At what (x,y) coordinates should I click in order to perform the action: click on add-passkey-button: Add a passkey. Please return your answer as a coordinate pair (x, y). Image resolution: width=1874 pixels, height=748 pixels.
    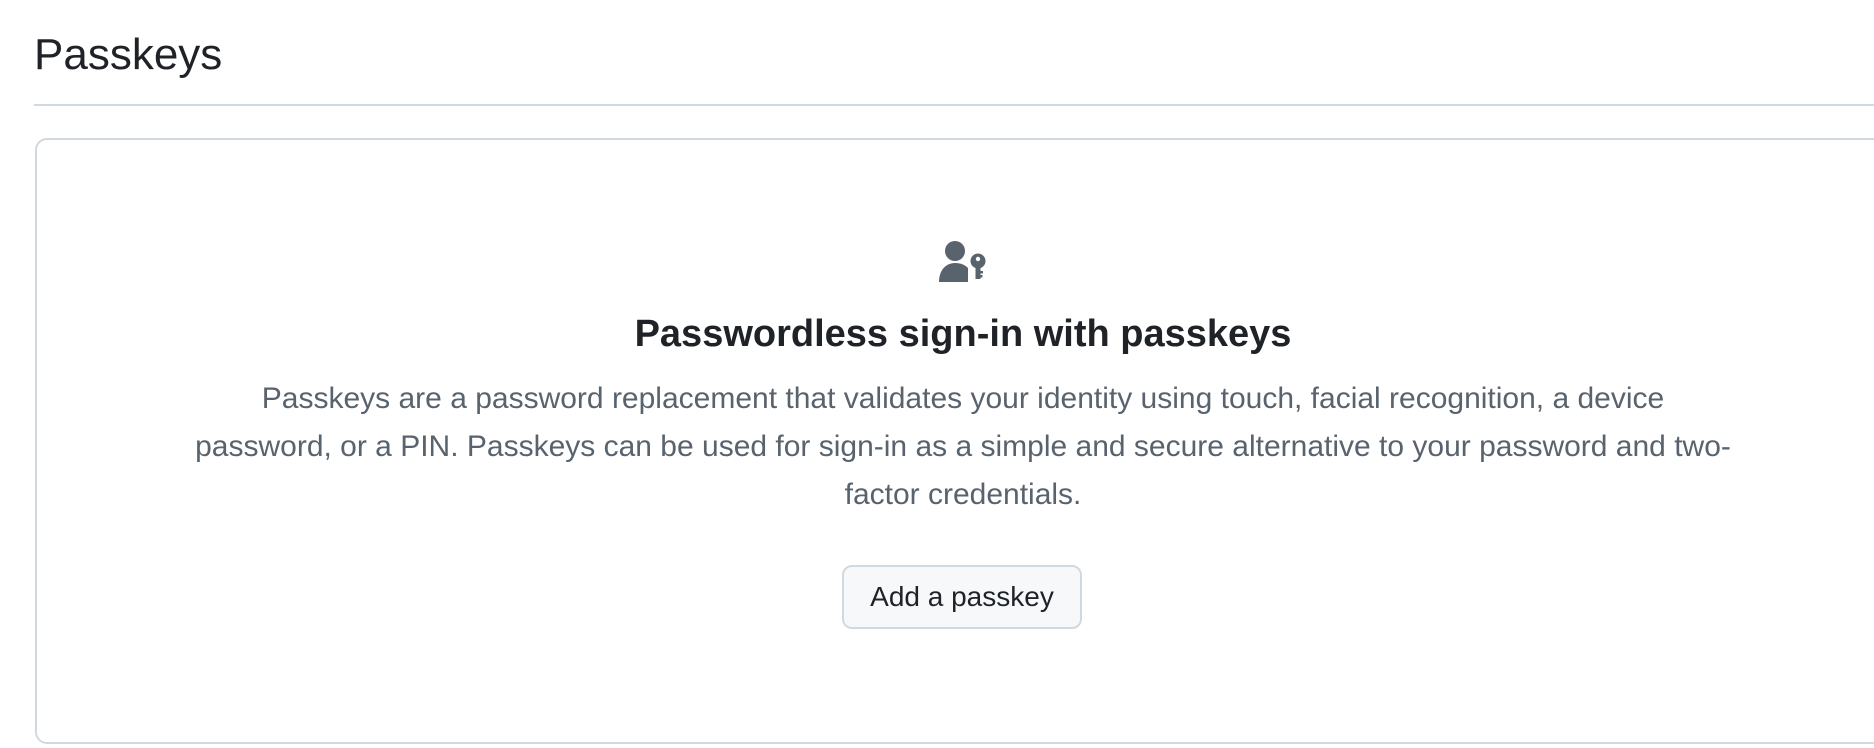
    Looking at the image, I should click on (962, 597).